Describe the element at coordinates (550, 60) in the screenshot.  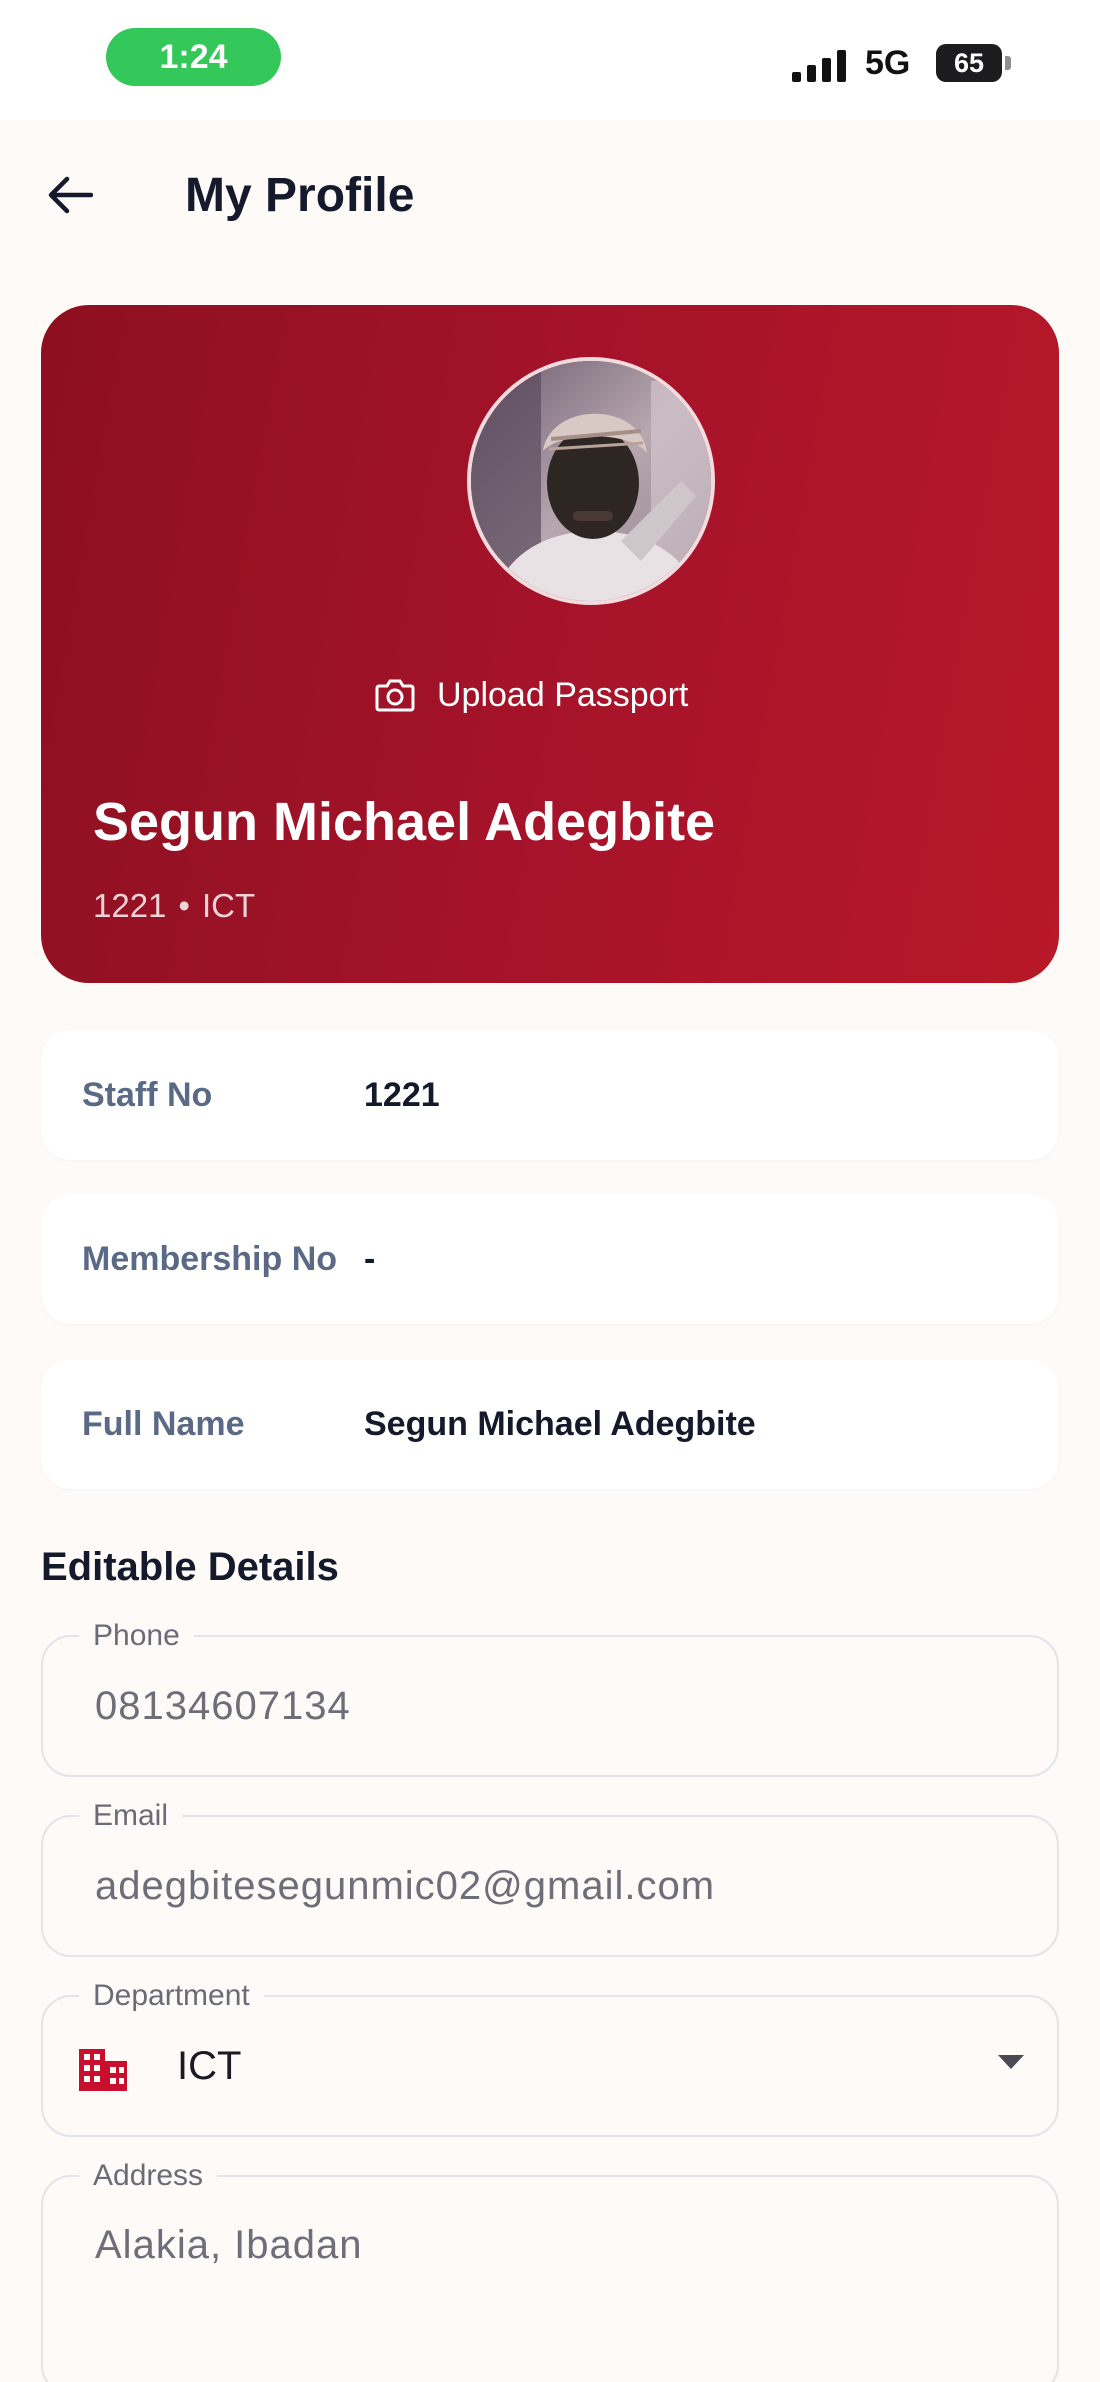
I see `status-bar: 1:24 5G 65` at that location.